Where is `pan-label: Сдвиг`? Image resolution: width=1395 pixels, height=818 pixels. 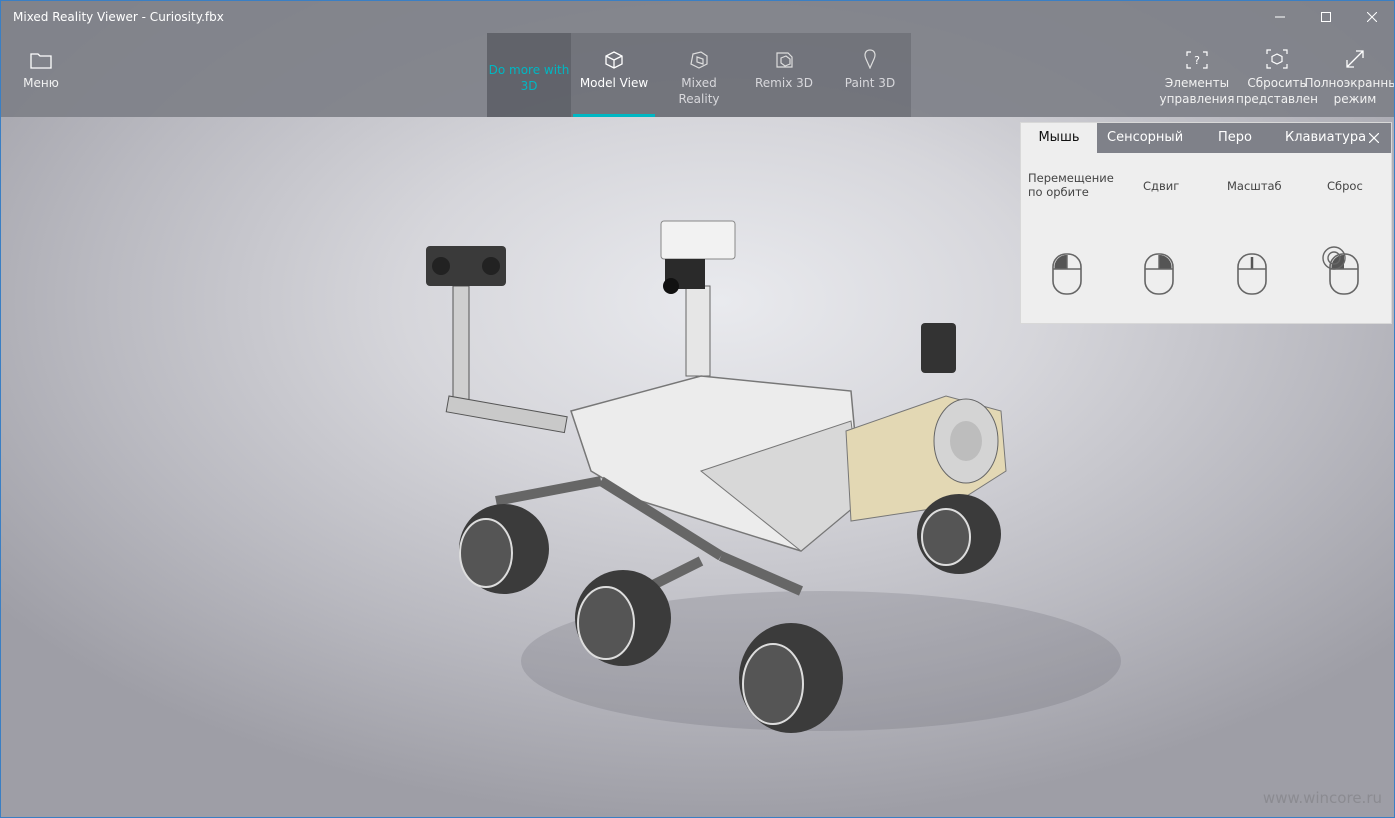
pan-label: Сдвиг is located at coordinates (1161, 186).